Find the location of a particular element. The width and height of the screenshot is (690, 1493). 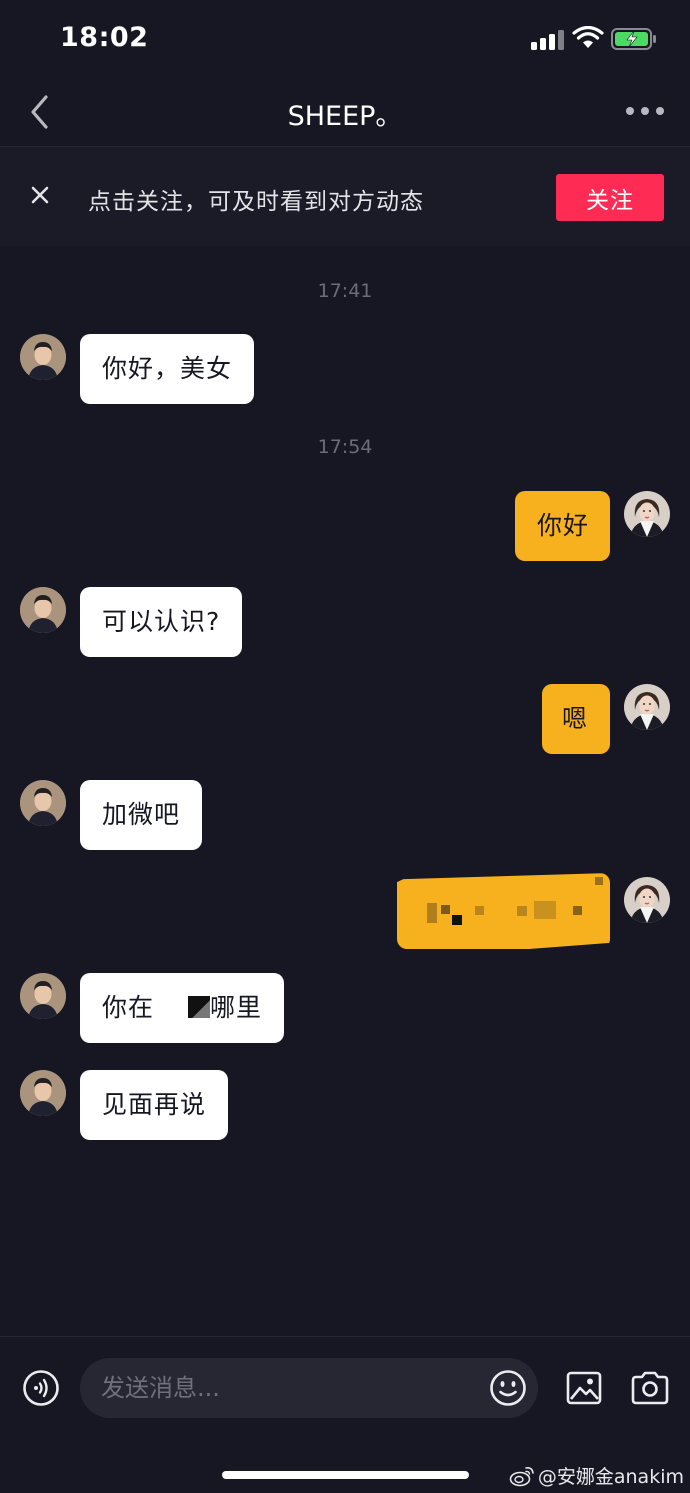

message-bubble-incoming: 加微吧 is located at coordinates (141, 815).